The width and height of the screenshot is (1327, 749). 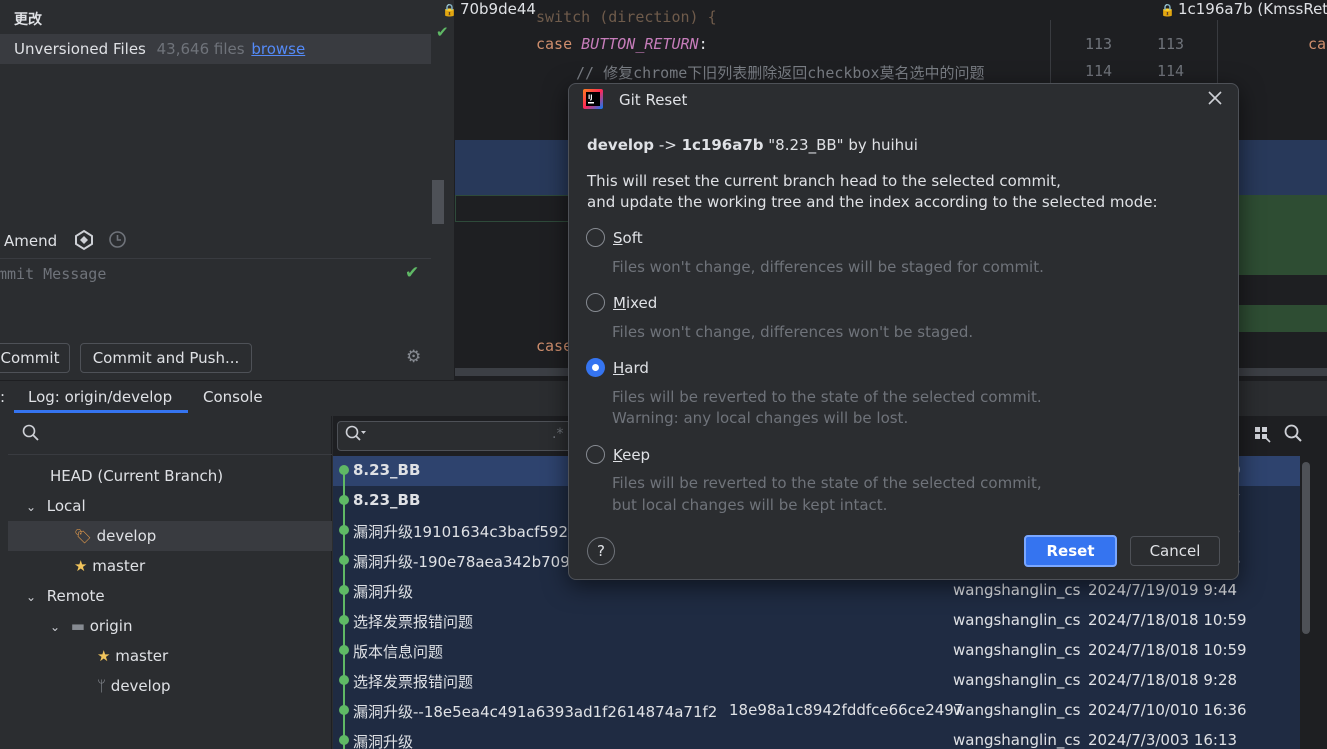 I want to click on radio-mixed-label: Mixed, so click(x=635, y=303).